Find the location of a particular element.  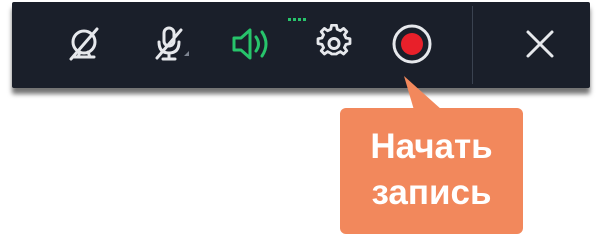

close-icon is located at coordinates (540, 44).